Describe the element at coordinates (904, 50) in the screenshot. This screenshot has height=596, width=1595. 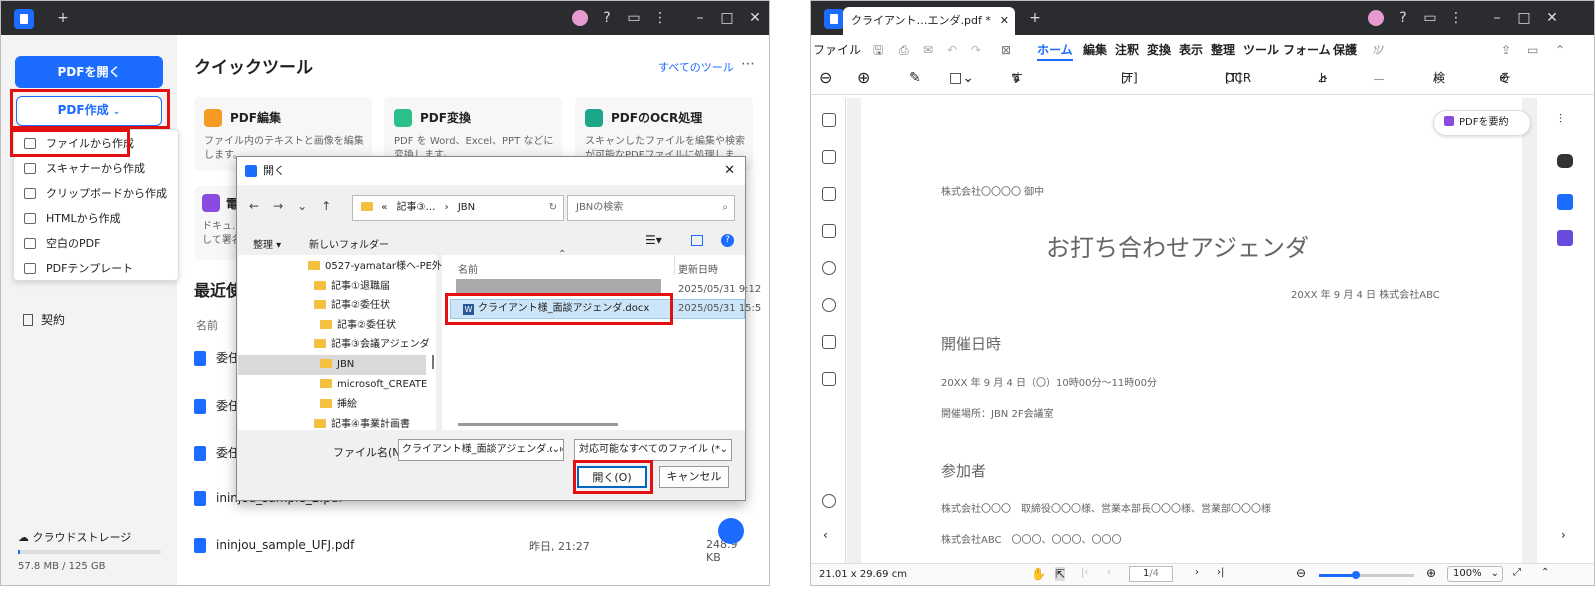
I see `print-icon: ⎙` at that location.